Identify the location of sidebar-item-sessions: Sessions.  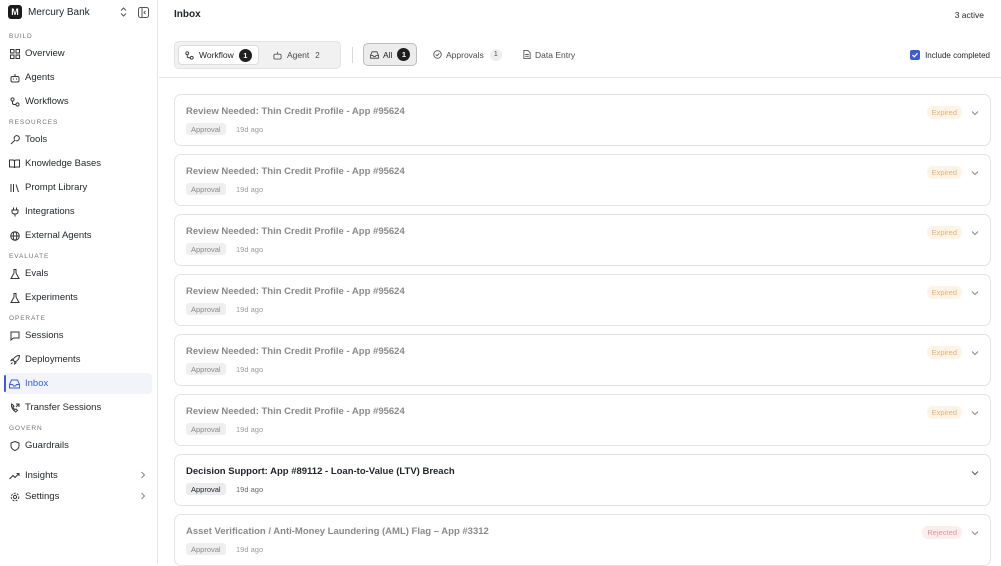
(78, 335).